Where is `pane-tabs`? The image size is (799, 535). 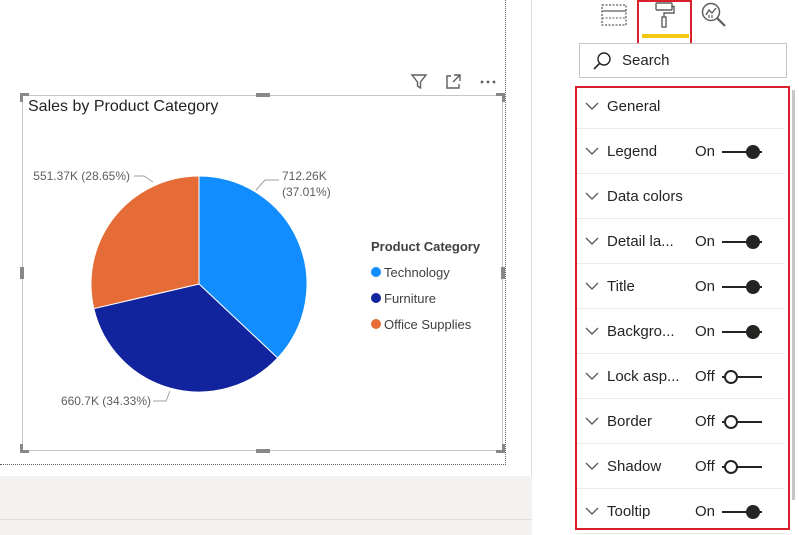 pane-tabs is located at coordinates (665, 23).